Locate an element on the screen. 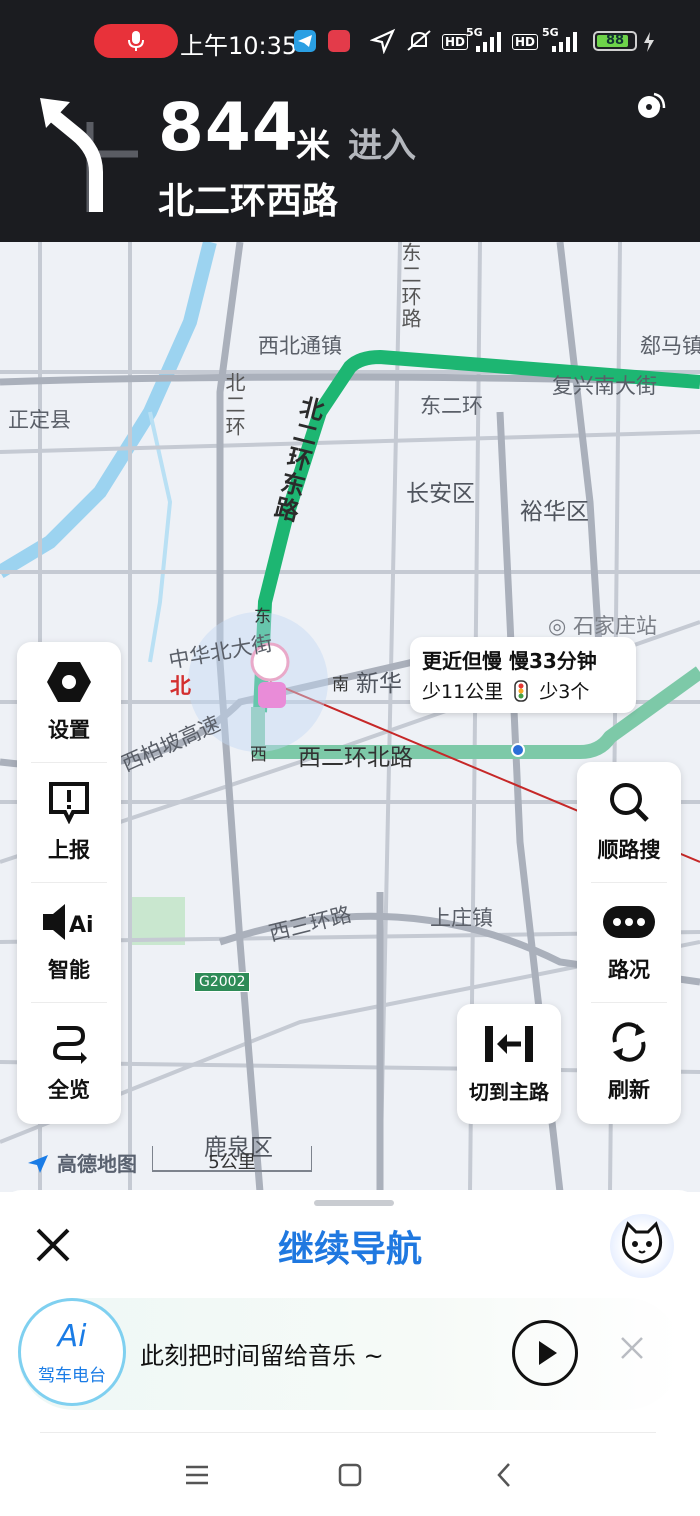 The height and width of the screenshot is (1516, 700). location-arrow-icon is located at coordinates (383, 41).